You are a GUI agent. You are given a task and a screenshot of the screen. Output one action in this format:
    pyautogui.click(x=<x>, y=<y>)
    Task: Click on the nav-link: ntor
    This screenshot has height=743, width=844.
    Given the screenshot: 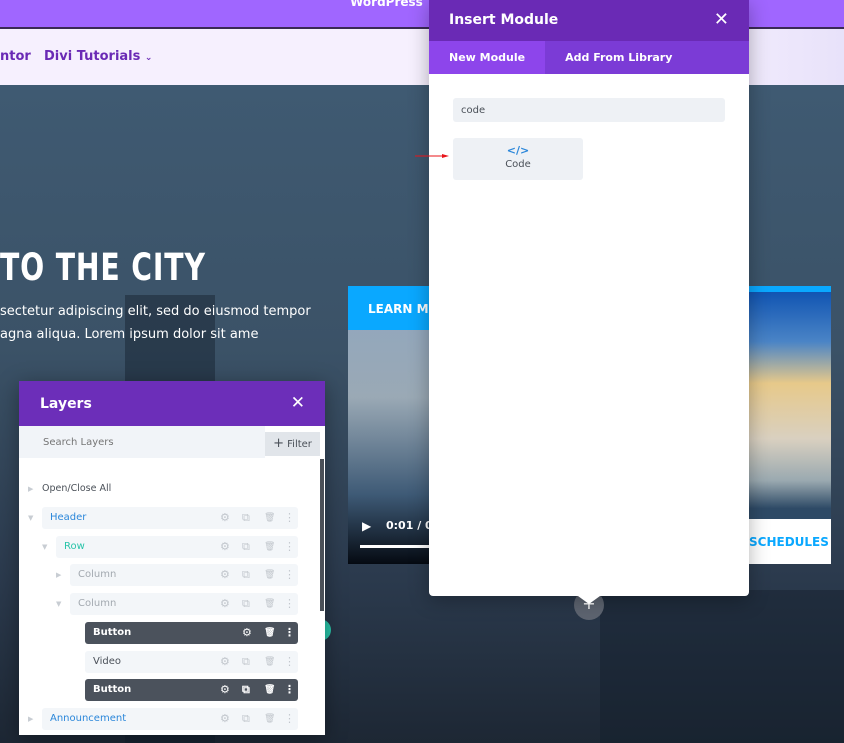 What is the action you would take?
    pyautogui.click(x=15, y=56)
    